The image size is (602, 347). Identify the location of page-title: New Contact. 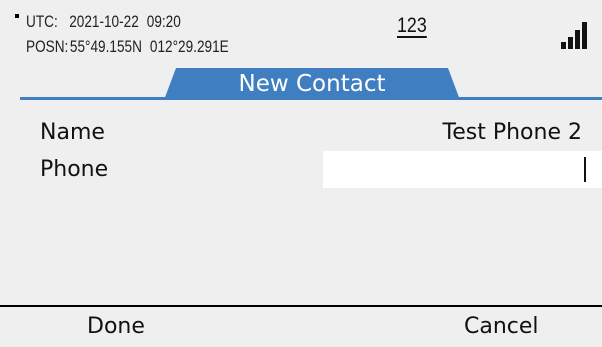
(312, 84).